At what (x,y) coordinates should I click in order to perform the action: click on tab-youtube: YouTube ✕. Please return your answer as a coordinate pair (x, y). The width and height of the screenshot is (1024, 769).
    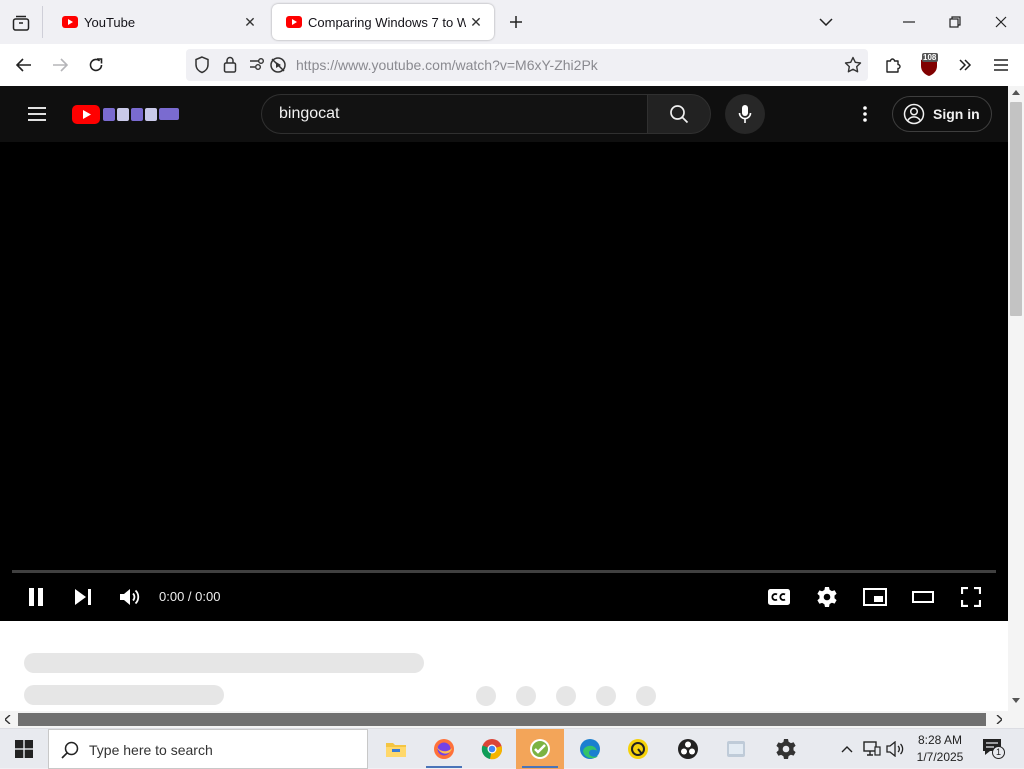
    Looking at the image, I should click on (158, 22).